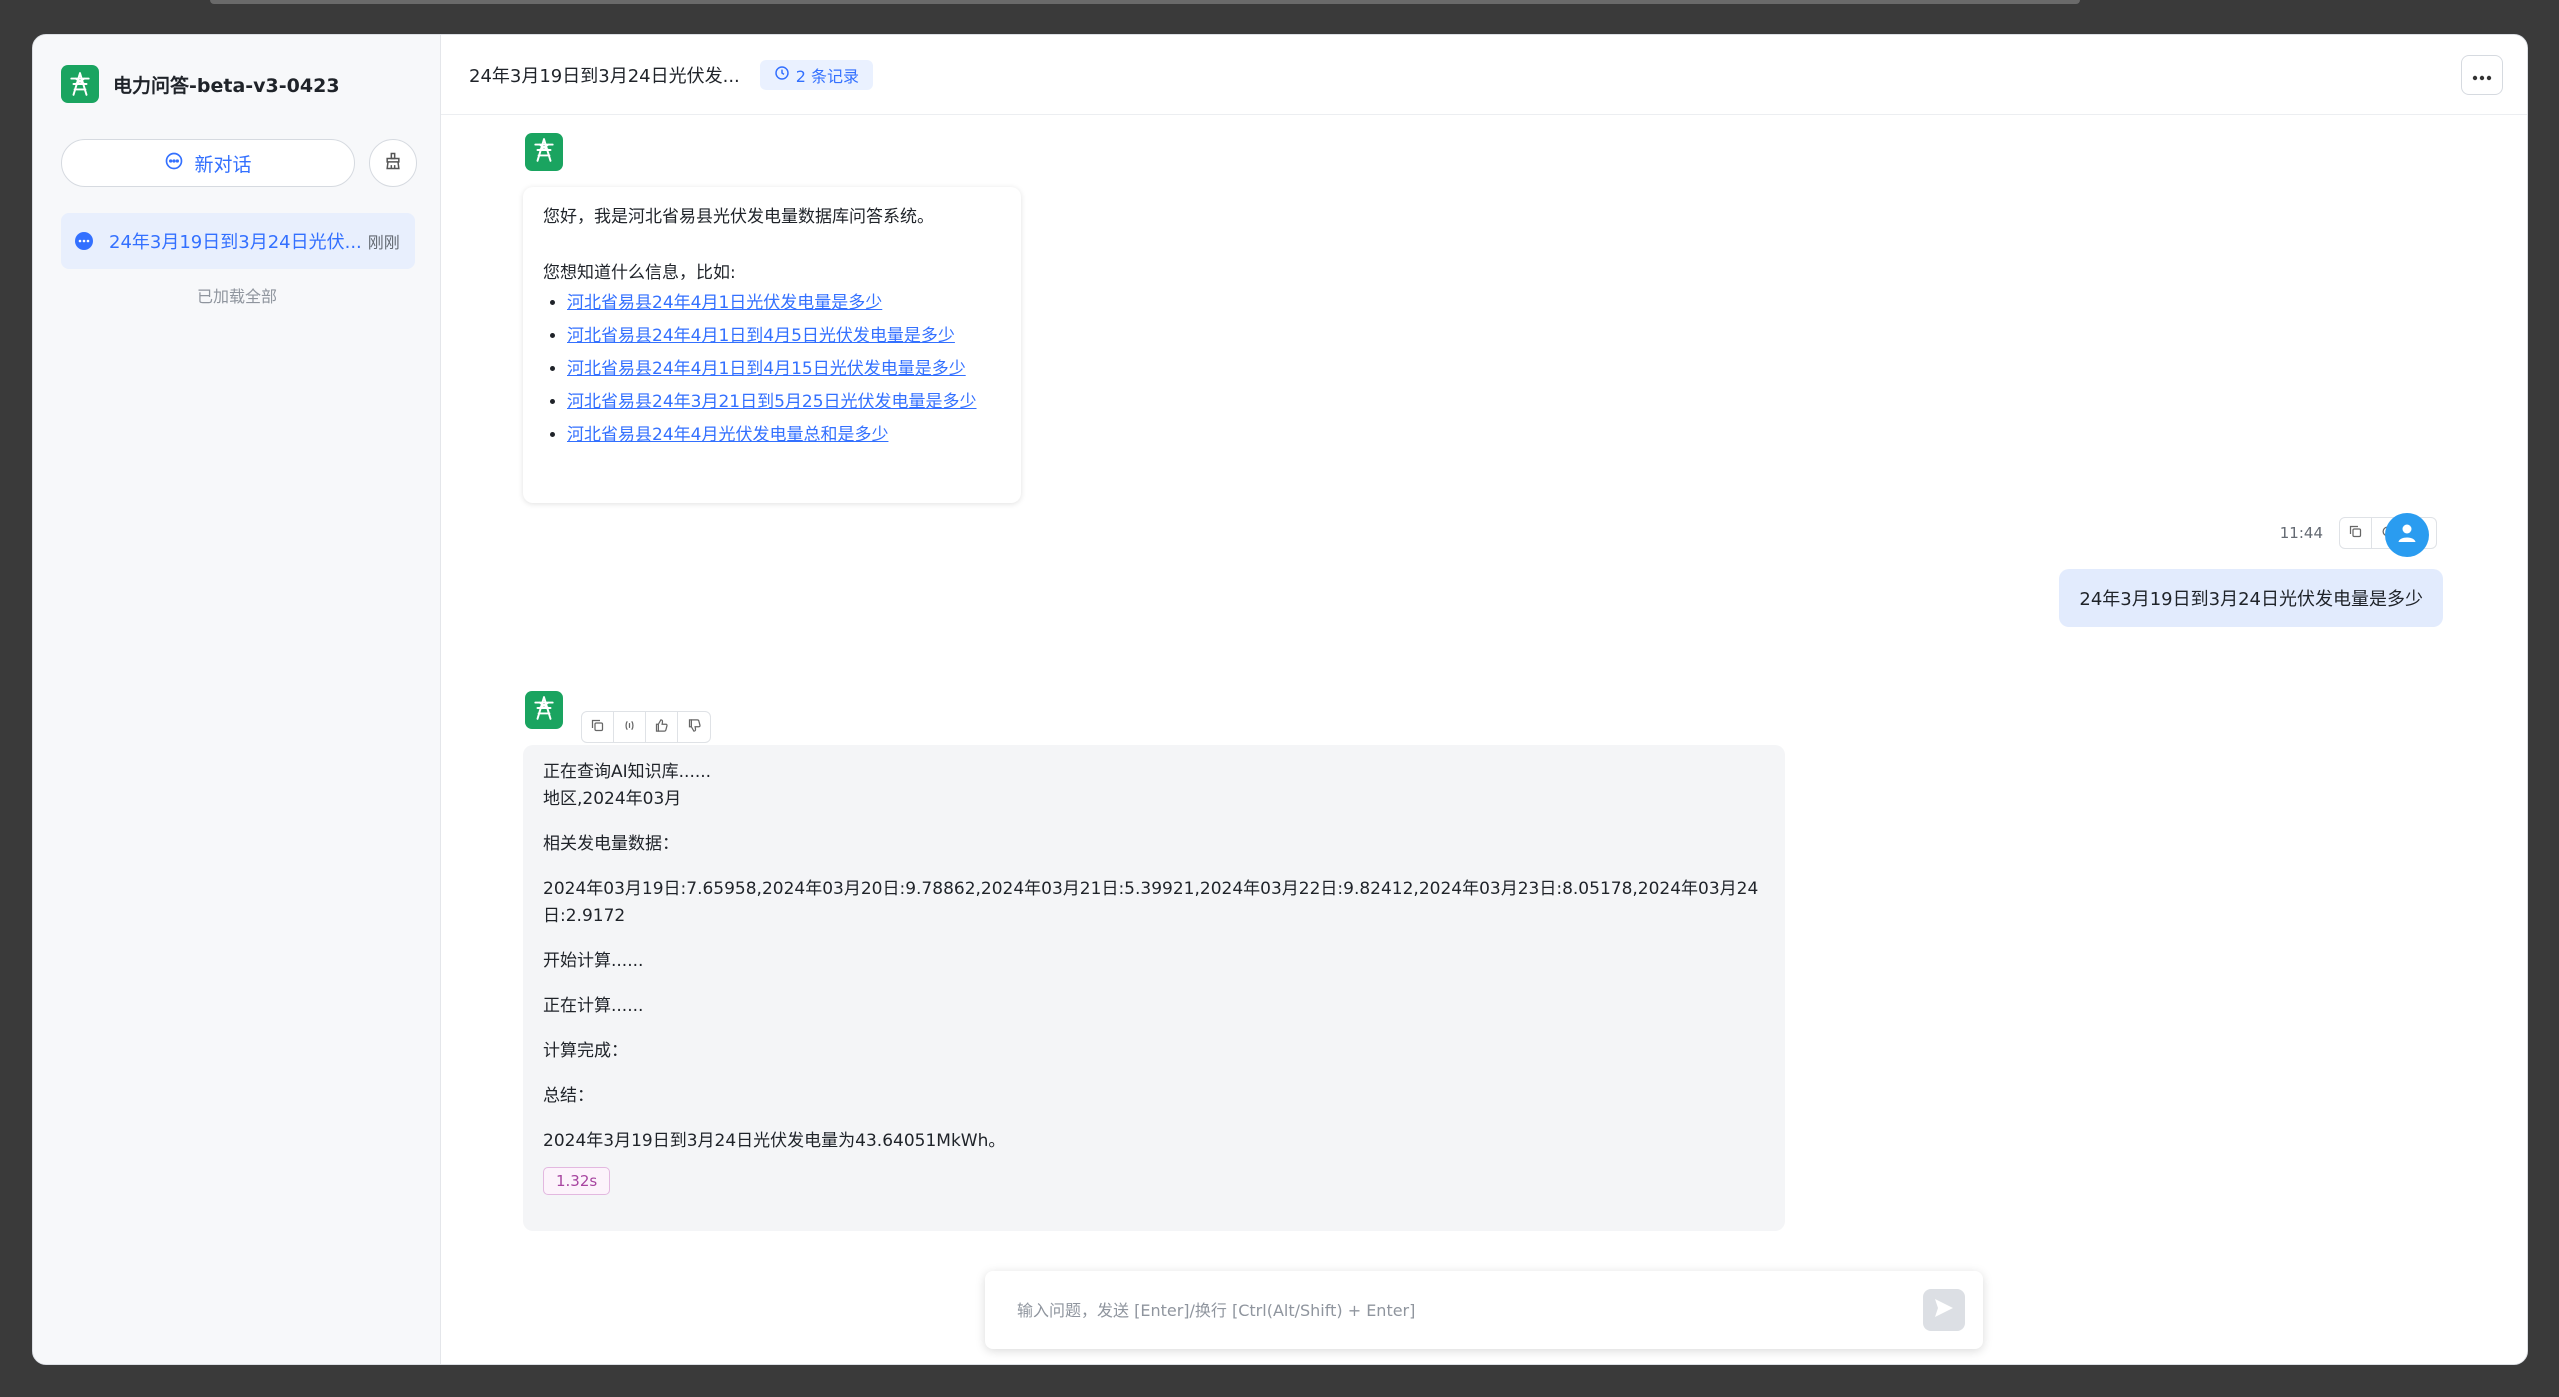 The image size is (2559, 1397). Describe the element at coordinates (772, 402) in the screenshot. I see `suggestion-link: 河北省易县24年3月21日到5月25日光伏发电量是多少` at that location.